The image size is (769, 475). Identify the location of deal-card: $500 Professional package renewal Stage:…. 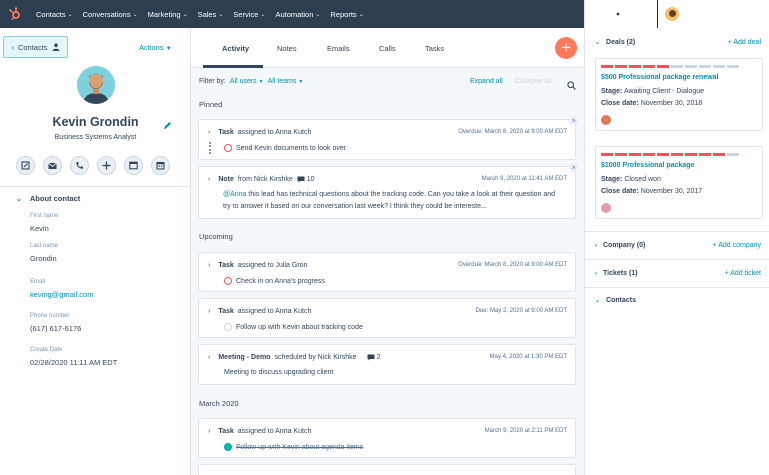
(679, 94).